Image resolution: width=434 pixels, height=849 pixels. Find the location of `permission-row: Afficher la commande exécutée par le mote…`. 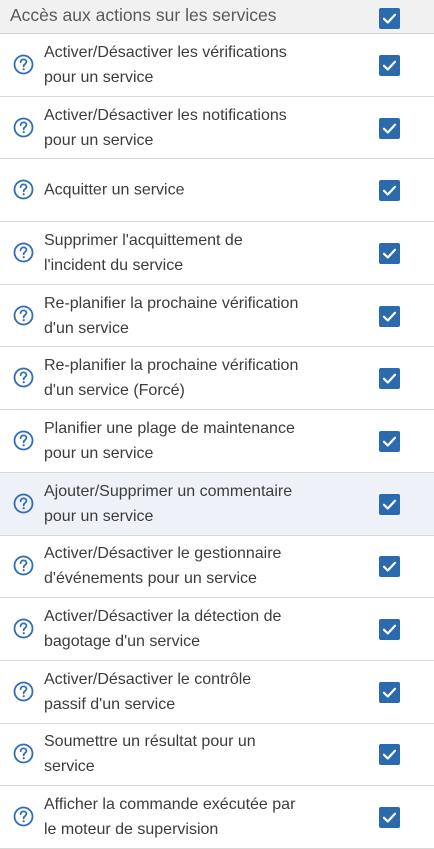

permission-row: Afficher la commande exécutée par le mote… is located at coordinates (217, 817).